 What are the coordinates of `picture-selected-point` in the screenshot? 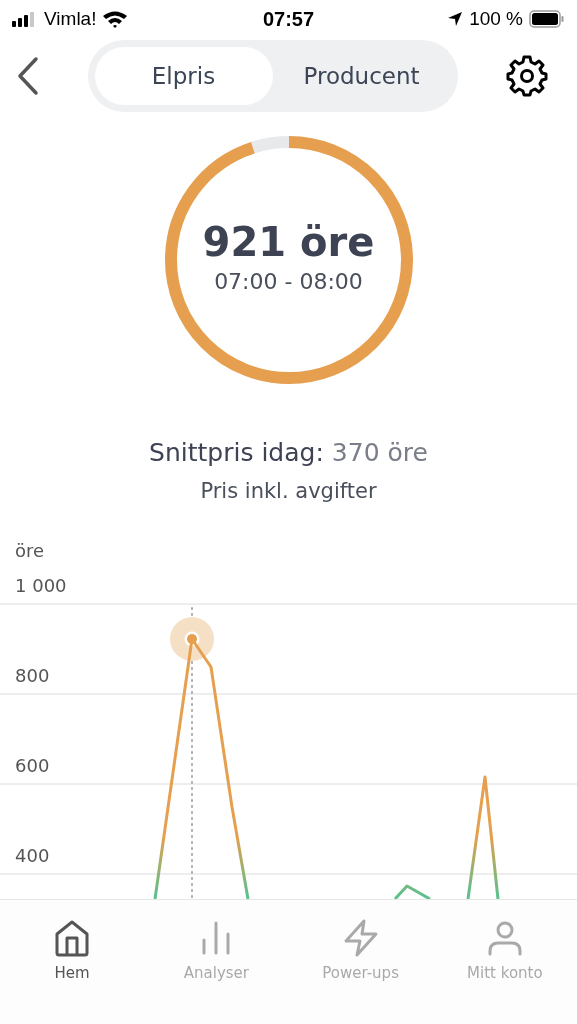 It's located at (192, 639).